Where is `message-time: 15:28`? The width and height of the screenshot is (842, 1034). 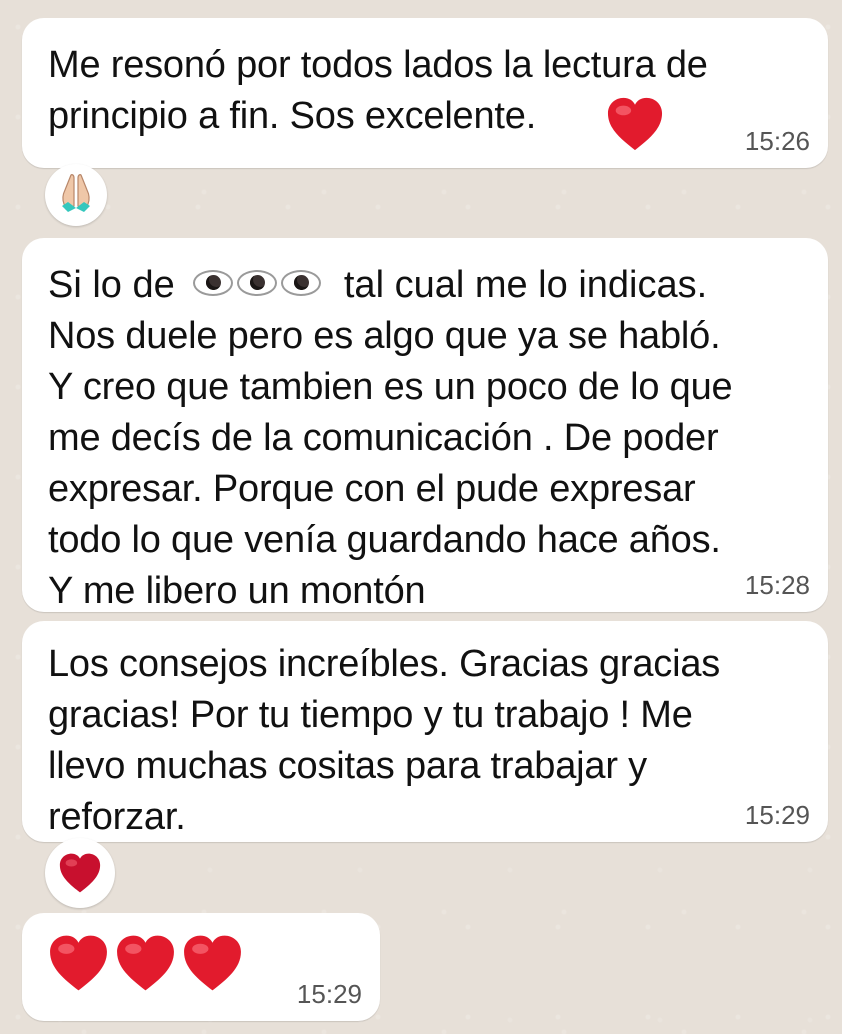
message-time: 15:28 is located at coordinates (777, 585).